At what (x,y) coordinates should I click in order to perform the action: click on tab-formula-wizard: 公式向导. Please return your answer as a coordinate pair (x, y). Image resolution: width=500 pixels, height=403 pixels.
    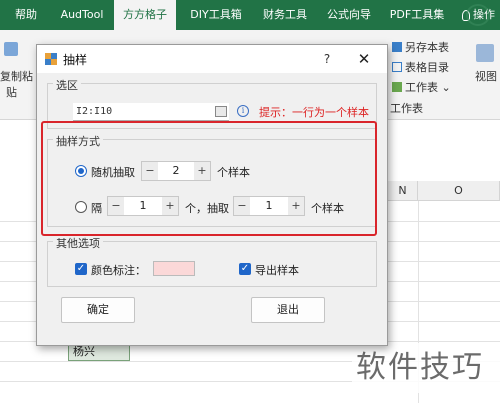
    Looking at the image, I should click on (349, 15).